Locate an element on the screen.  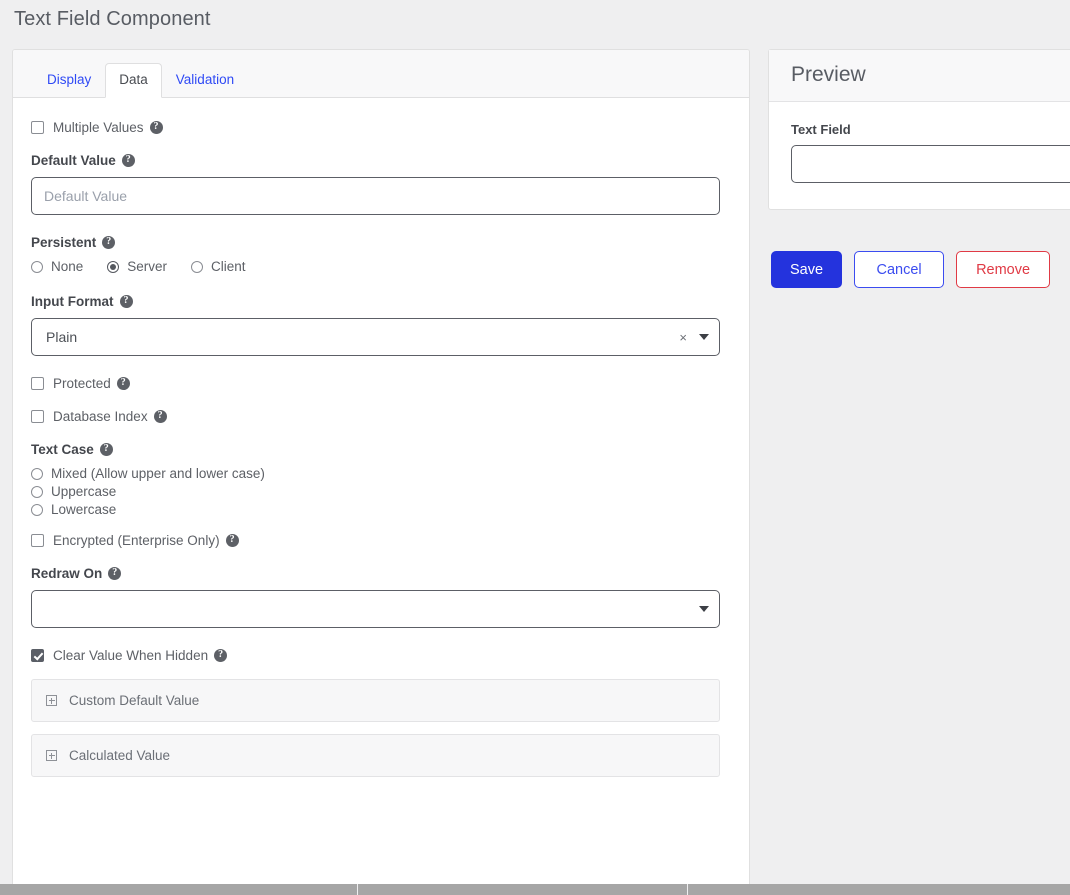
action-button-row: Save Cancel Remove is located at coordinates (911, 269).